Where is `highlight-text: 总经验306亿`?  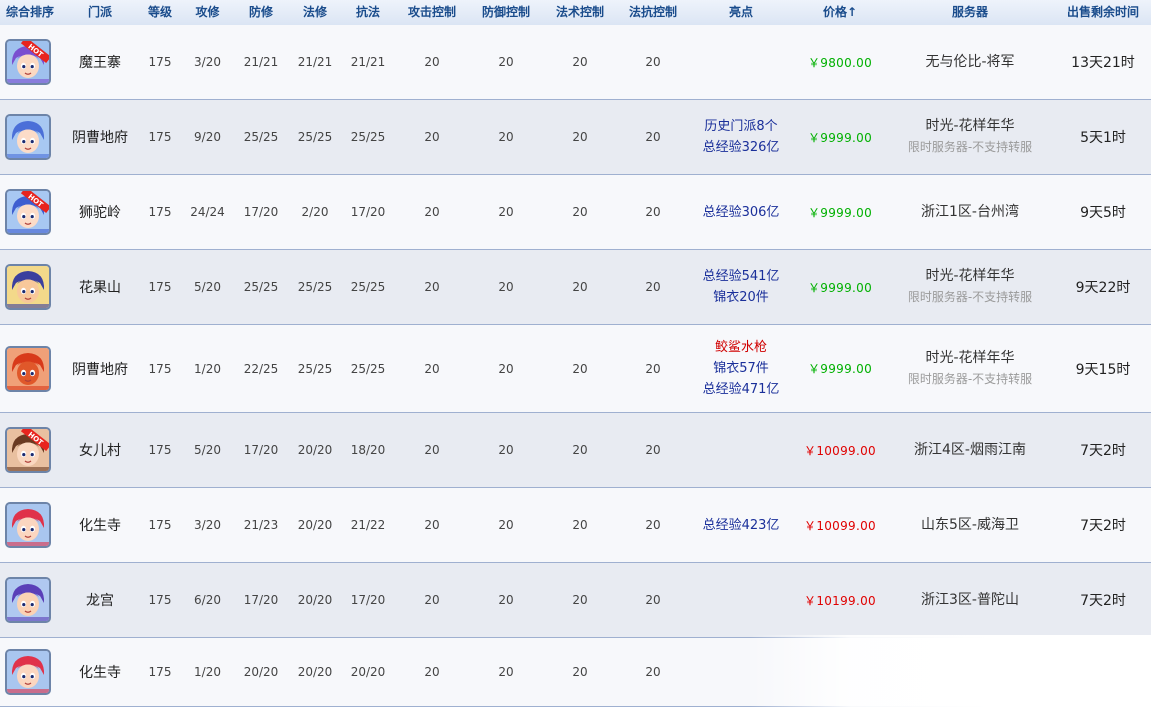 highlight-text: 总经验306亿 is located at coordinates (741, 212).